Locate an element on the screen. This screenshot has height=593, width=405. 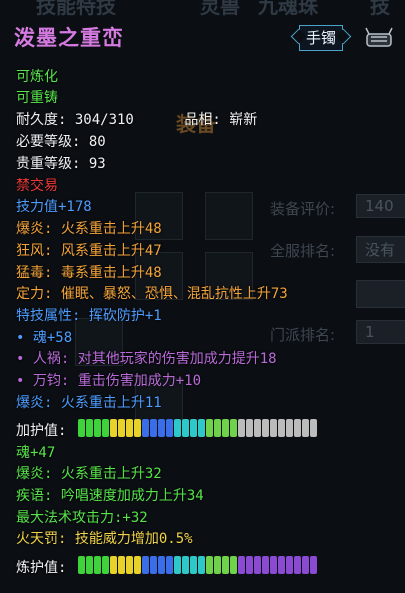
durability-line: 耐久度: 304/310 品相: 崭新 is located at coordinates (137, 120).